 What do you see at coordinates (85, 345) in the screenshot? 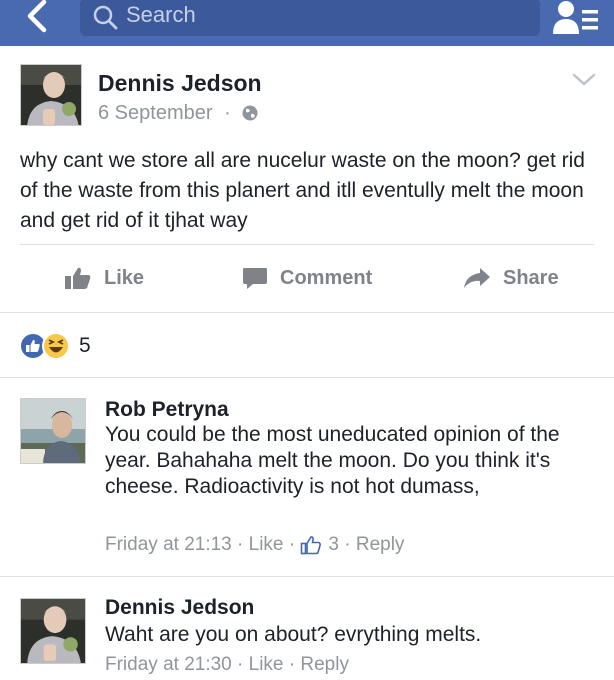
I see `reaction-count: 5` at bounding box center [85, 345].